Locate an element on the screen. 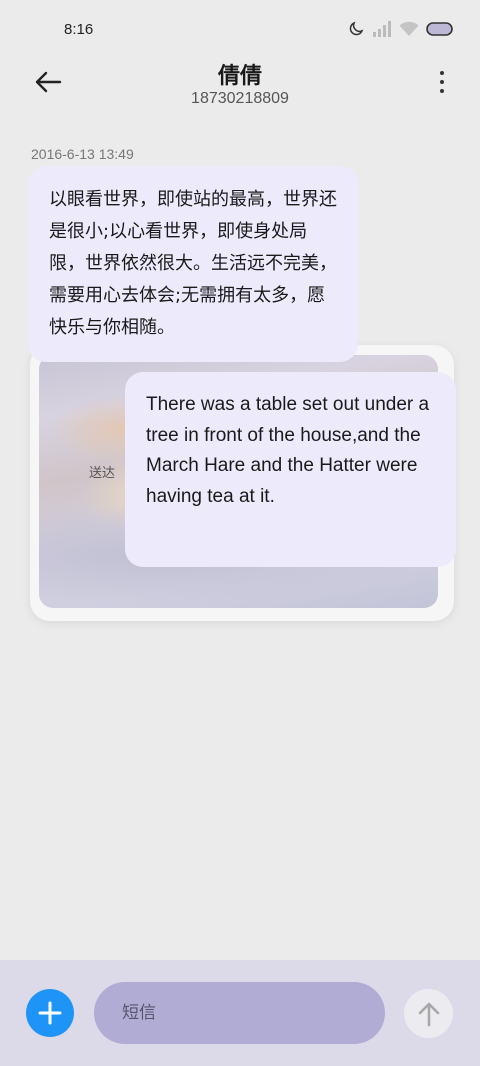 This screenshot has width=480, height=1066. wifi-icon is located at coordinates (409, 29).